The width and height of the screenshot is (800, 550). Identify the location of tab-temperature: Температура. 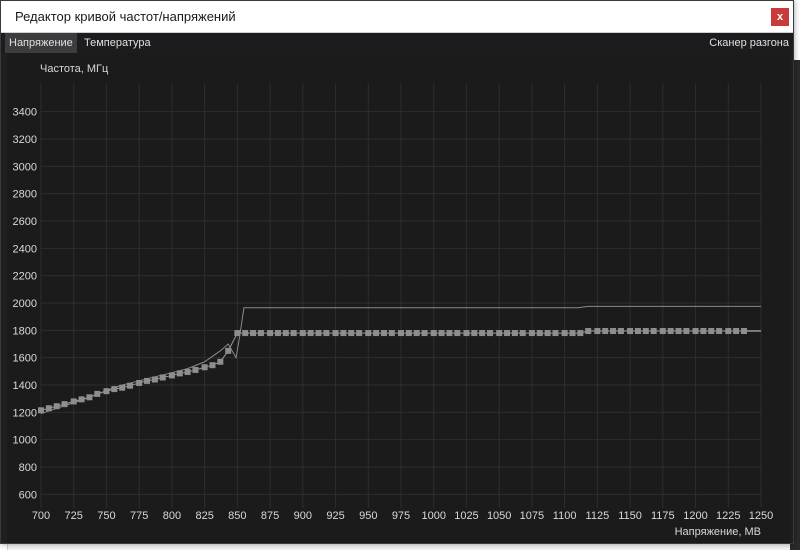
(117, 43).